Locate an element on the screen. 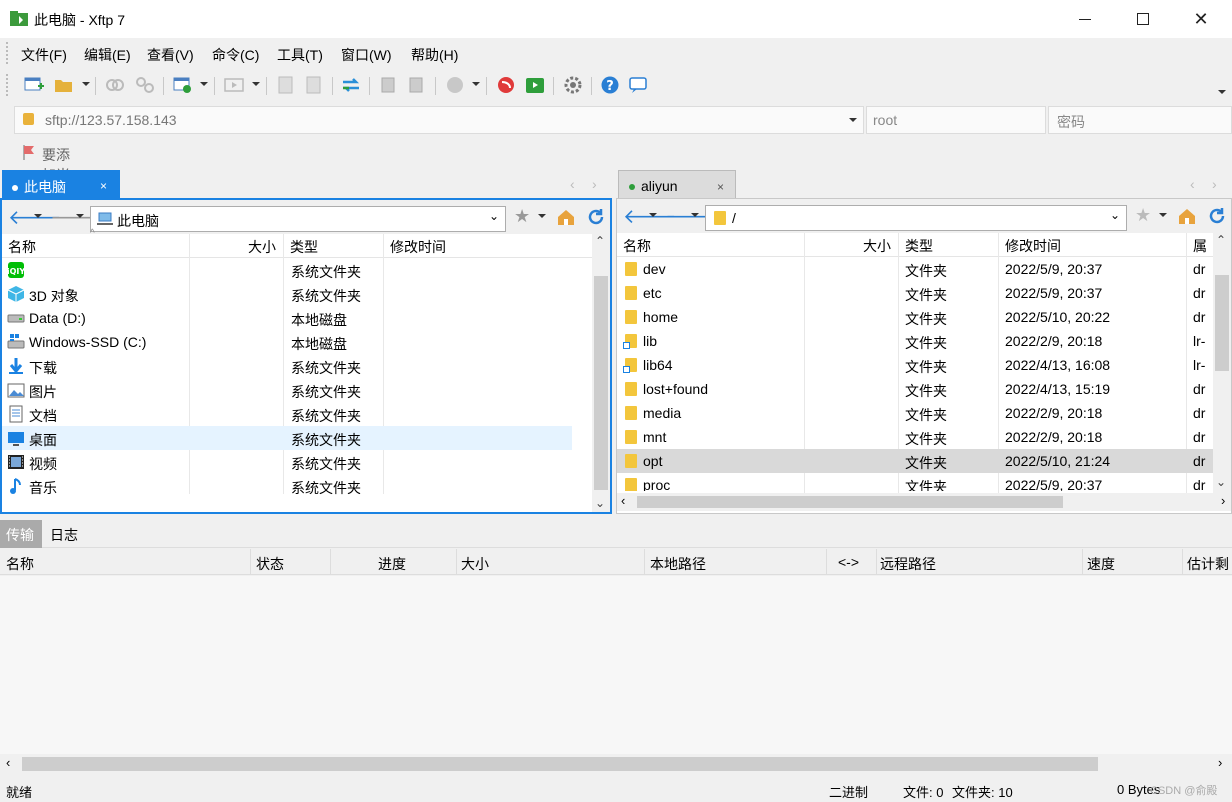 The image size is (1232, 802). table-row: lost+found 文件夹 2022/4/13, 15:19 dr is located at coordinates (915, 389).